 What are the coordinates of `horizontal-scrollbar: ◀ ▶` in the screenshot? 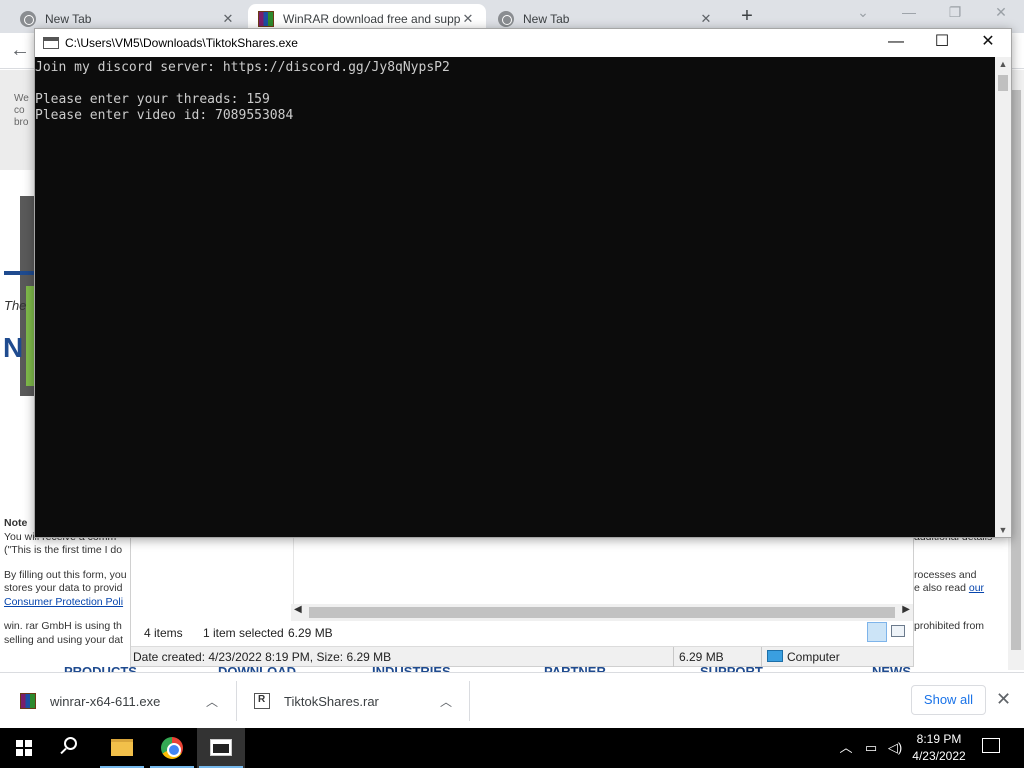 It's located at (602, 612).